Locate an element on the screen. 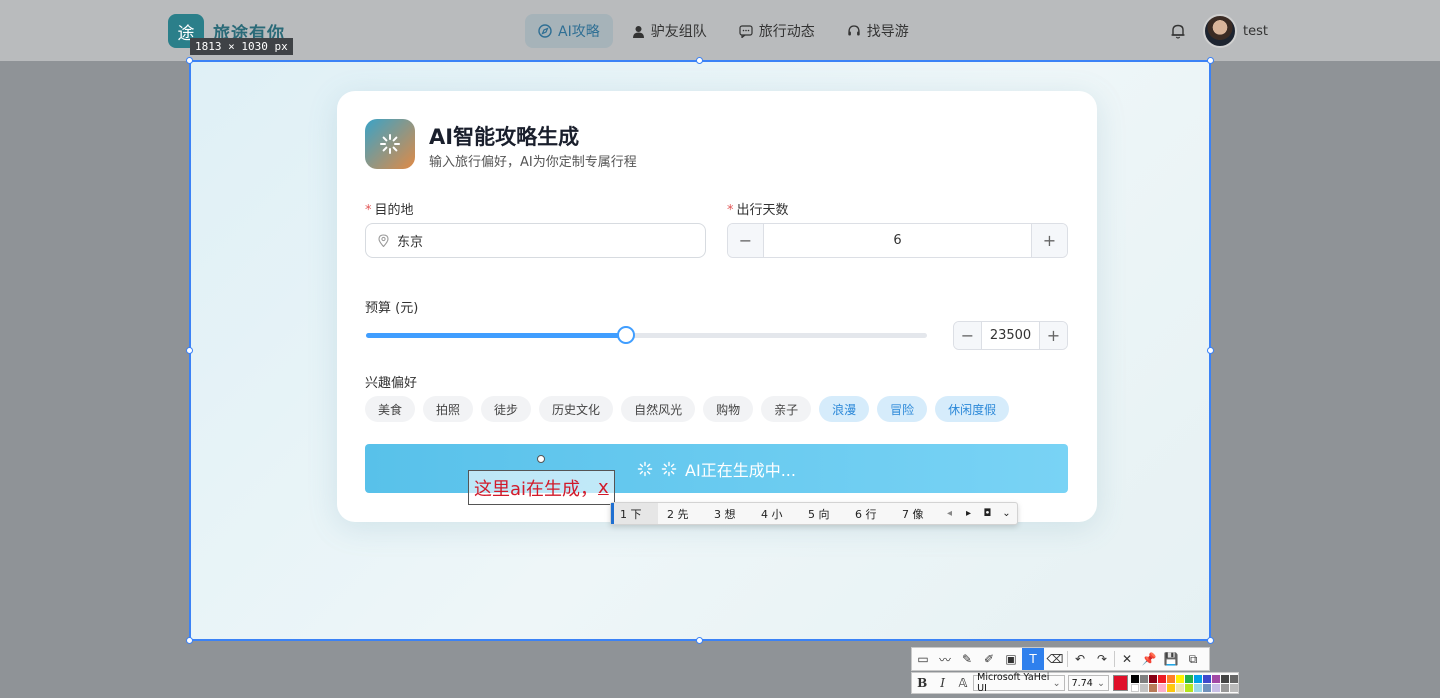 This screenshot has height=698, width=1440. days-increment-button: + is located at coordinates (1049, 240).